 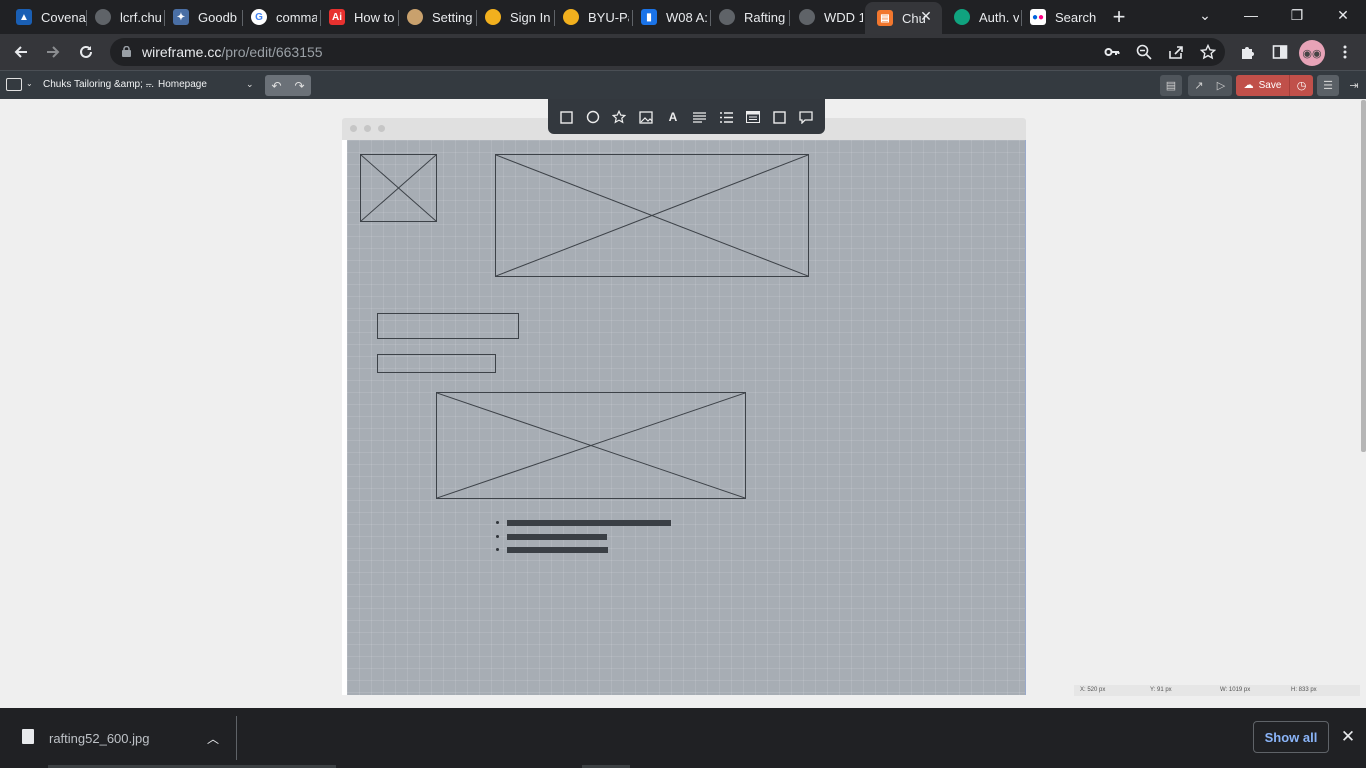 What do you see at coordinates (140, 17) in the screenshot?
I see `tab-title: lcrf.chu` at bounding box center [140, 17].